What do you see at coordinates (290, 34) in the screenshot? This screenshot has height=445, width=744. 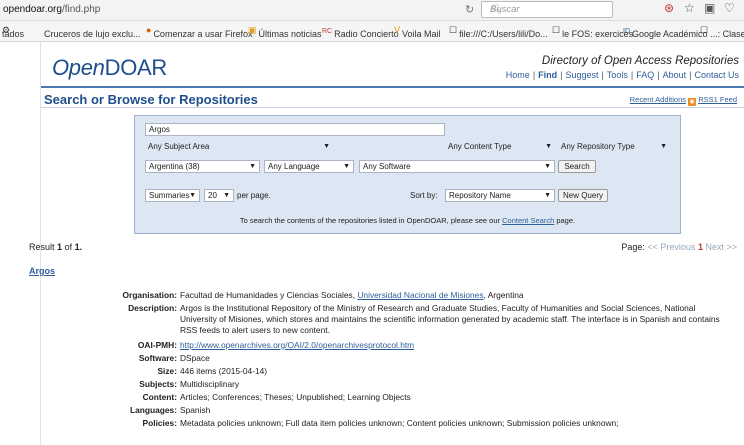 I see `bookmark-label: Últimas noticias` at bounding box center [290, 34].